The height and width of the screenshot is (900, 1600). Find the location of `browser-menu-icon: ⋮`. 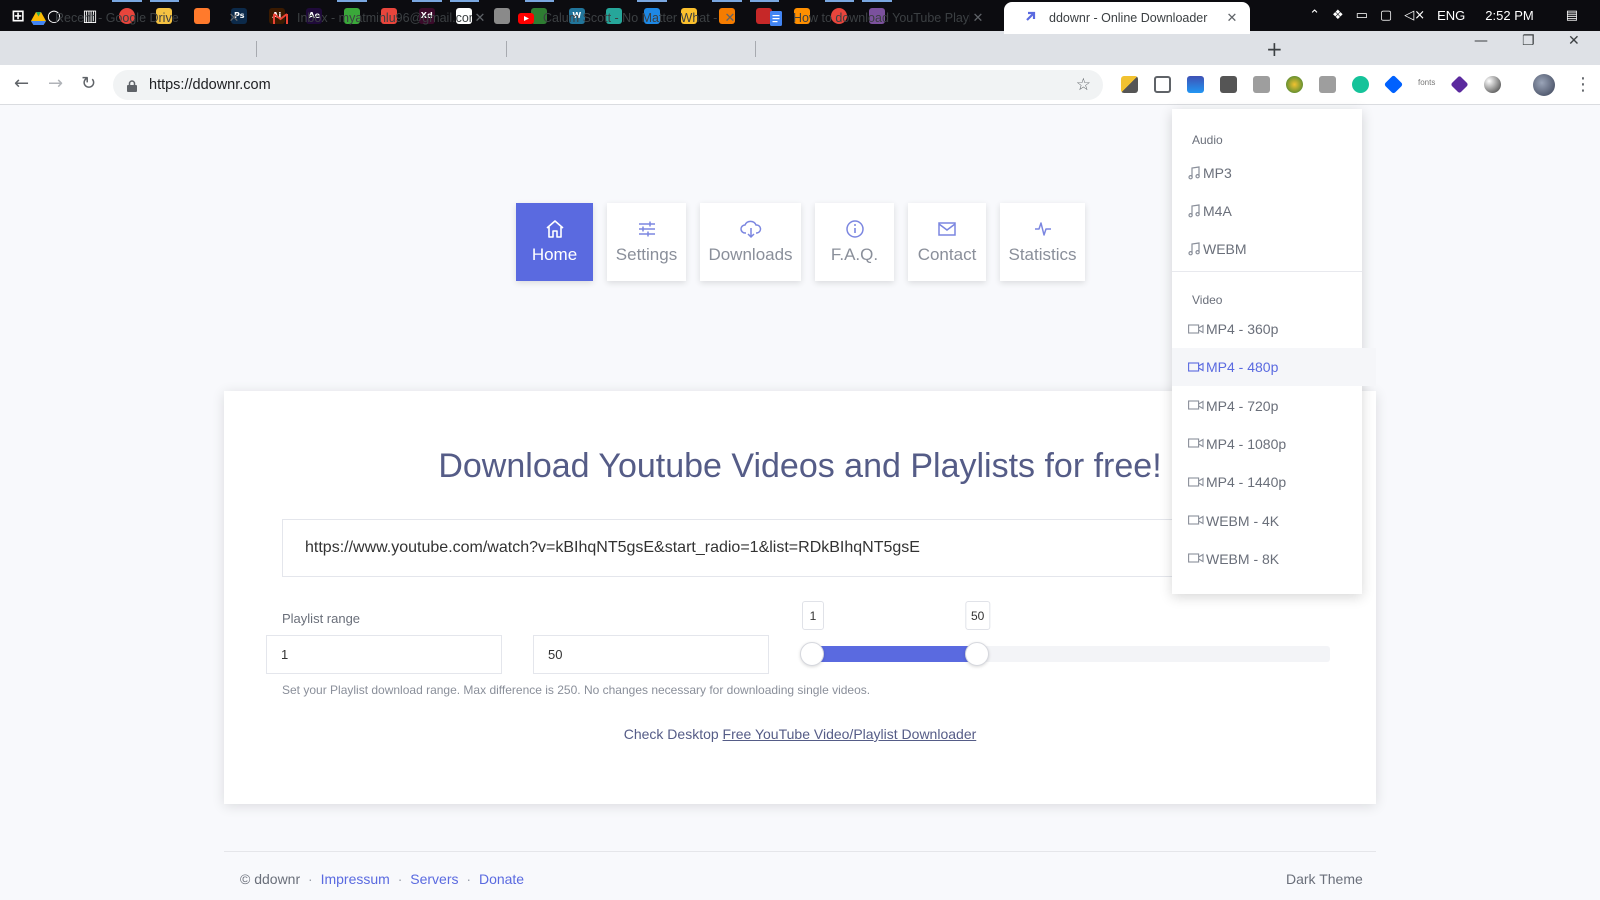

browser-menu-icon: ⋮ is located at coordinates (1583, 84).